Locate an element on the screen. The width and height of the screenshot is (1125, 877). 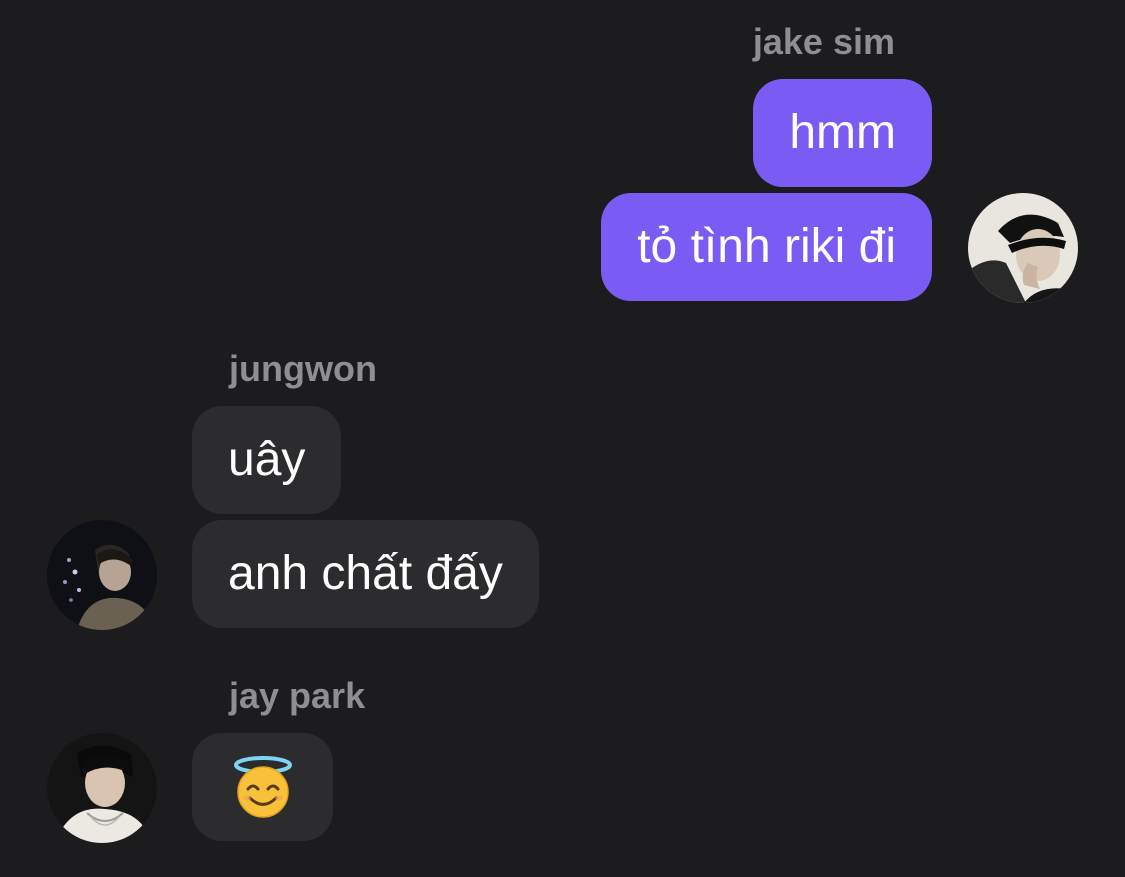
message-bubble: tỏ tình riki đi is located at coordinates (766, 247).